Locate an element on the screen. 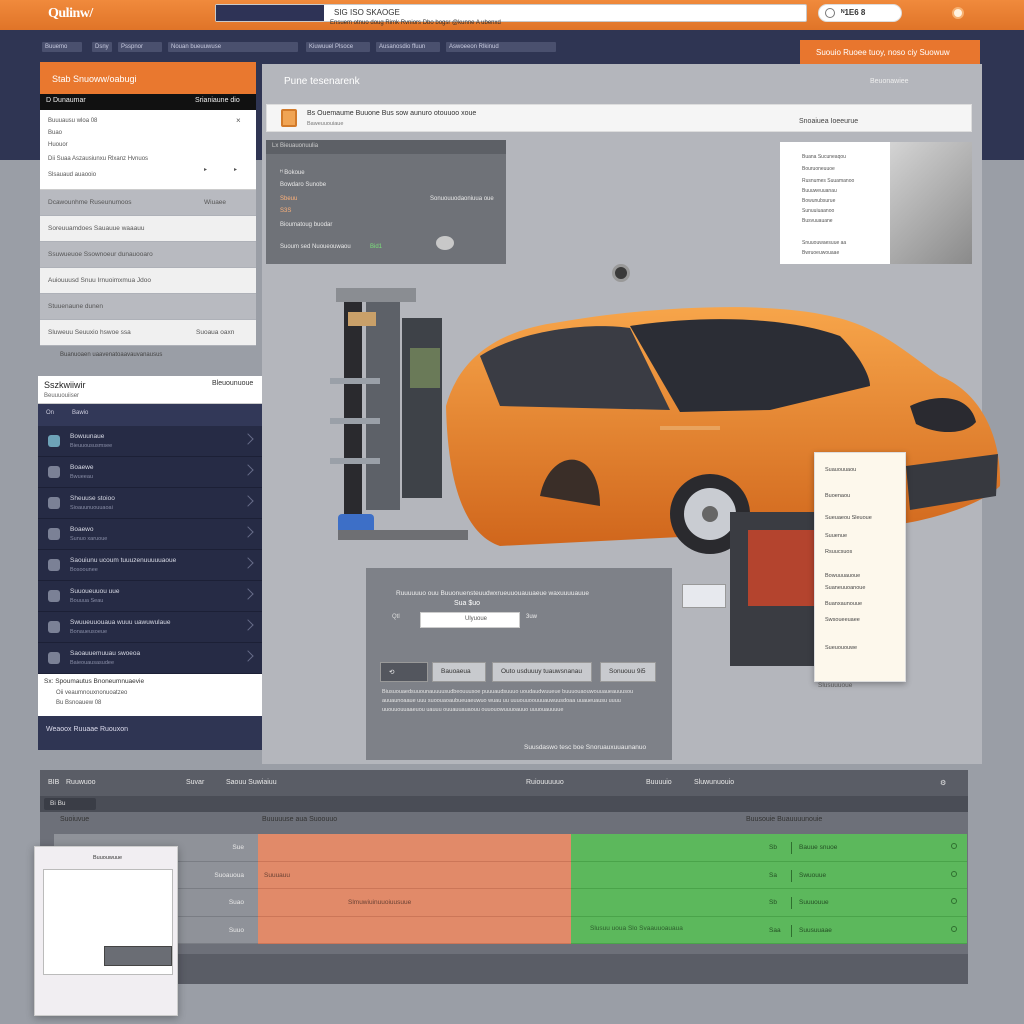 The width and height of the screenshot is (1024, 1024). item-subtitle: Bouuua Seau is located at coordinates (87, 601).